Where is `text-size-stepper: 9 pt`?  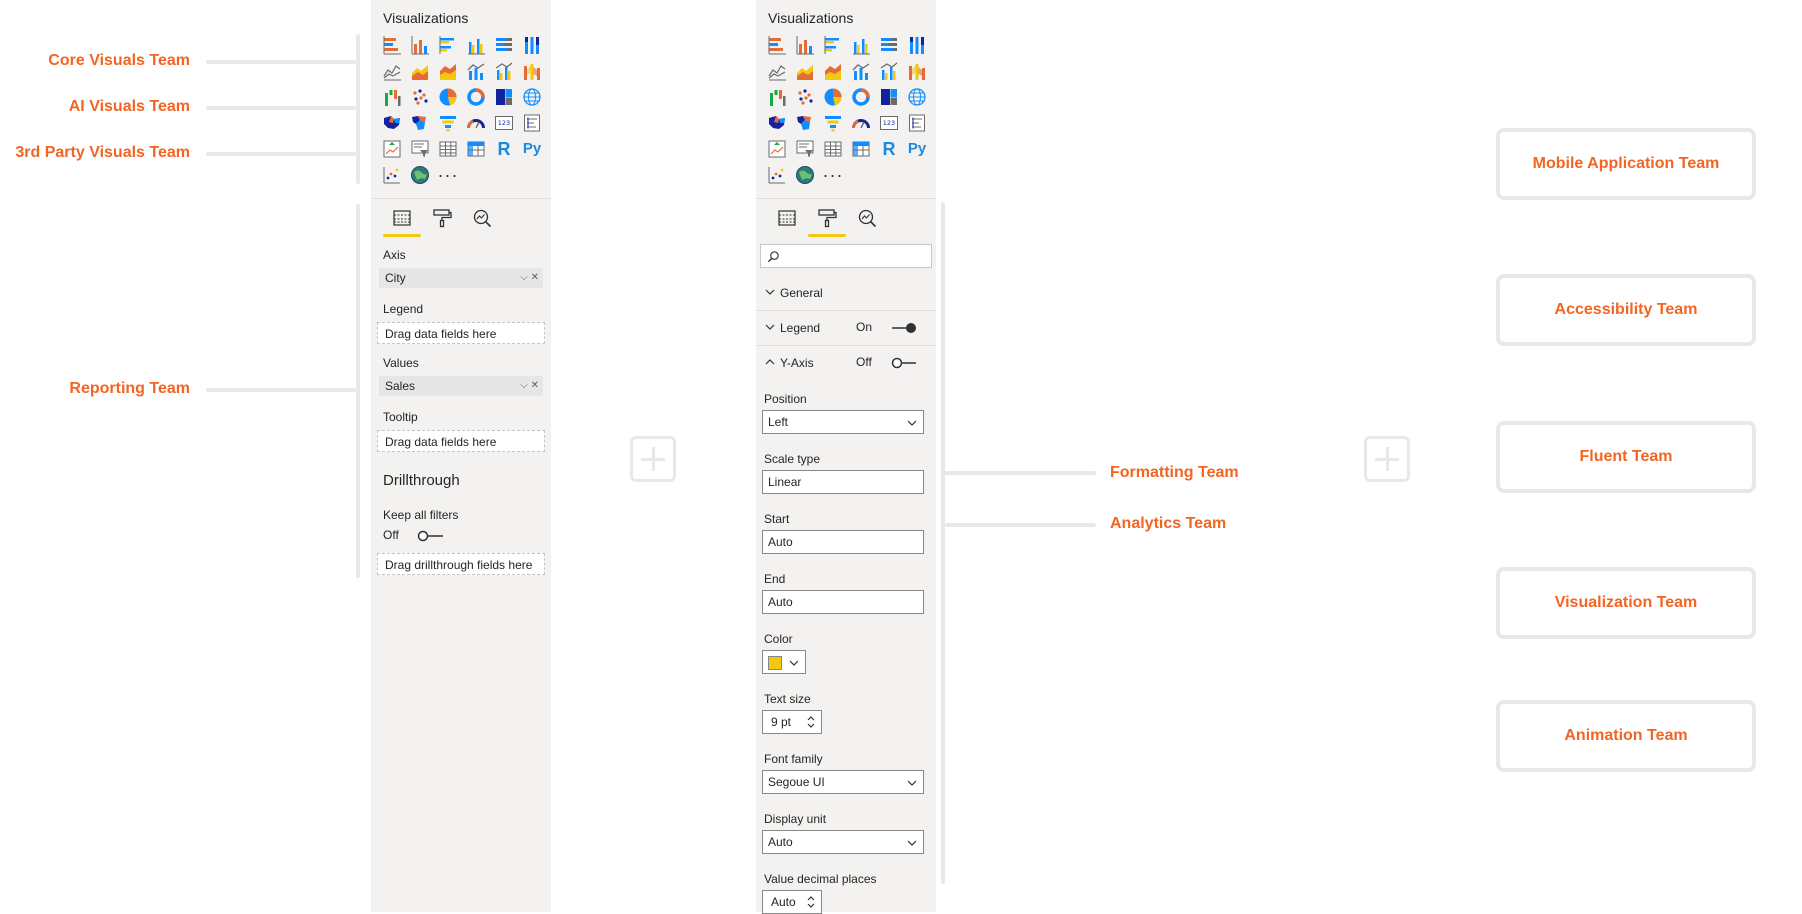 text-size-stepper: 9 pt is located at coordinates (792, 722).